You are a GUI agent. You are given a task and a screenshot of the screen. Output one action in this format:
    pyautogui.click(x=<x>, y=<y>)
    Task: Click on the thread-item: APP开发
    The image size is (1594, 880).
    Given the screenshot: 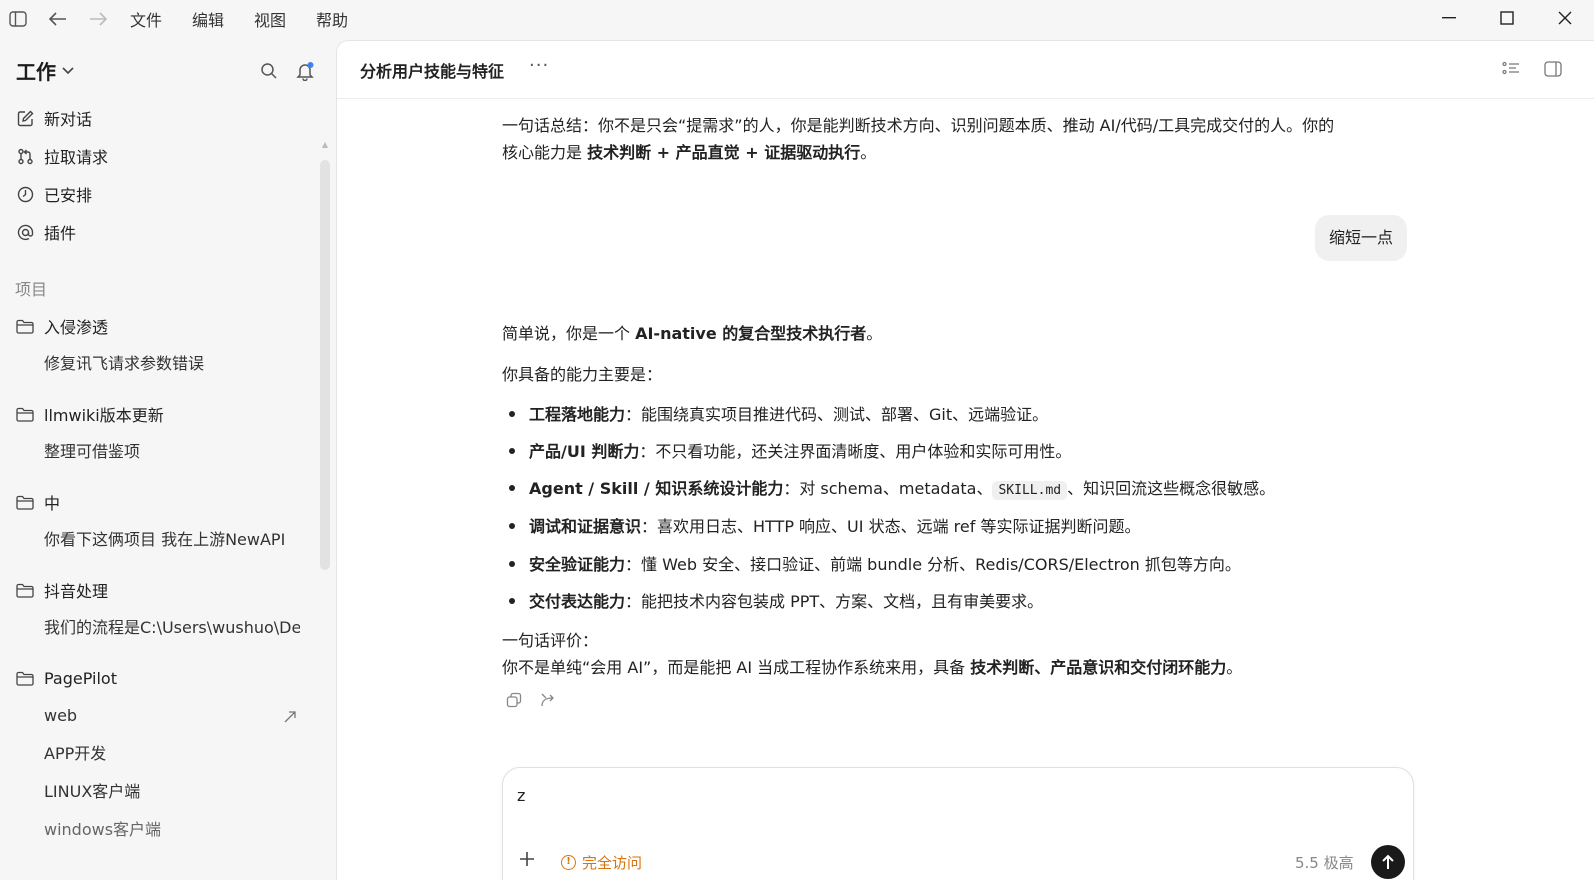 What is the action you would take?
    pyautogui.click(x=172, y=754)
    